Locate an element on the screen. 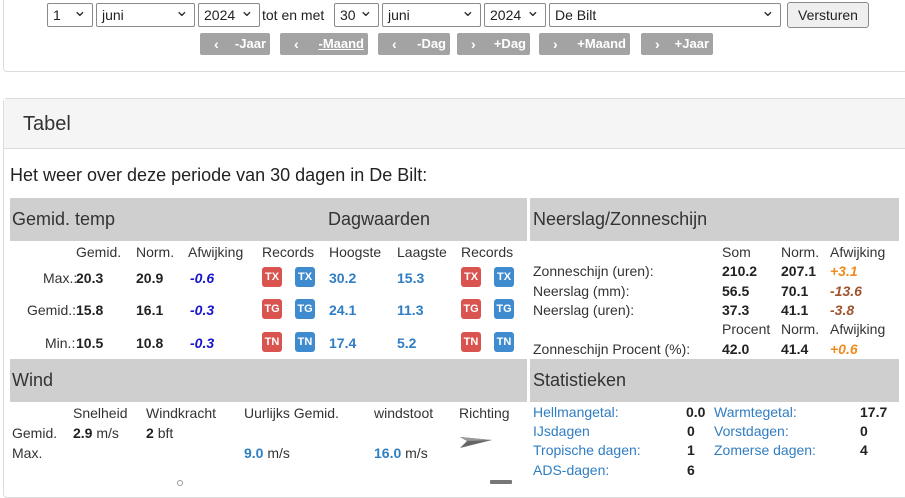 This screenshot has width=905, height=498. col-afwijking: Afwijking is located at coordinates (216, 252).